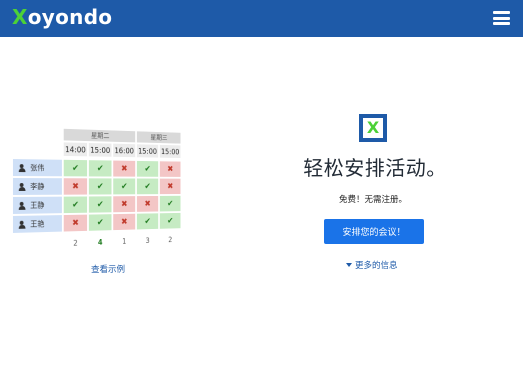 The width and height of the screenshot is (523, 375). I want to click on caret-down-icon, so click(349, 265).